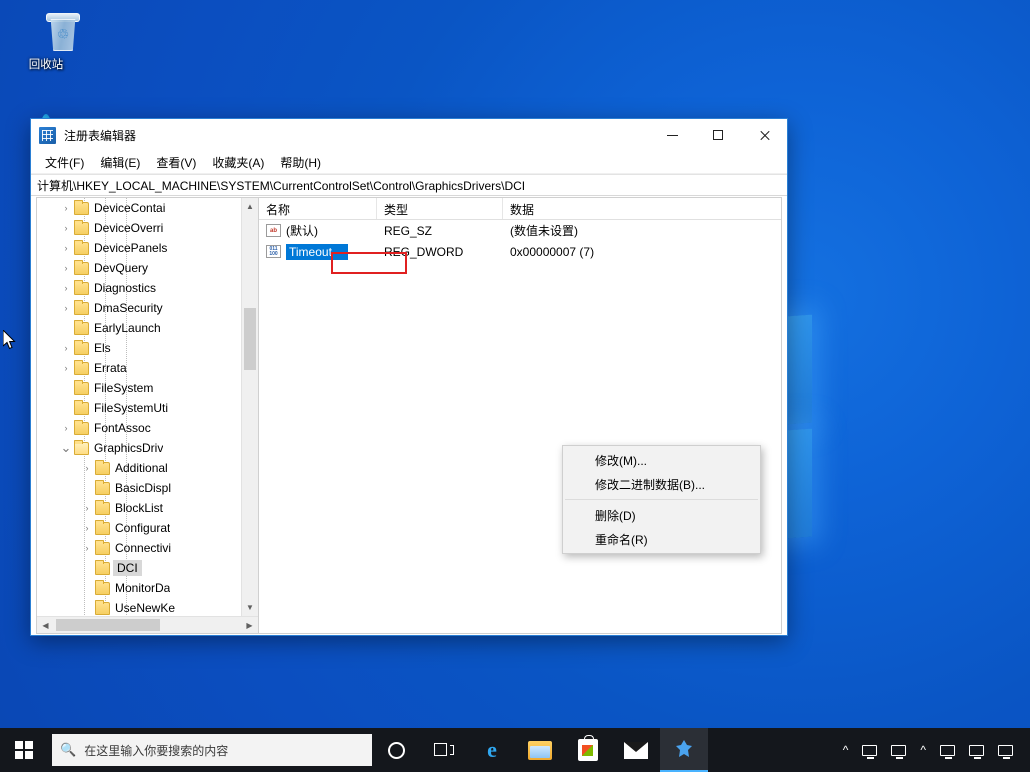 The image size is (1030, 772). I want to click on tree-vertical-scrollbar: ▲ ▼, so click(249, 407).